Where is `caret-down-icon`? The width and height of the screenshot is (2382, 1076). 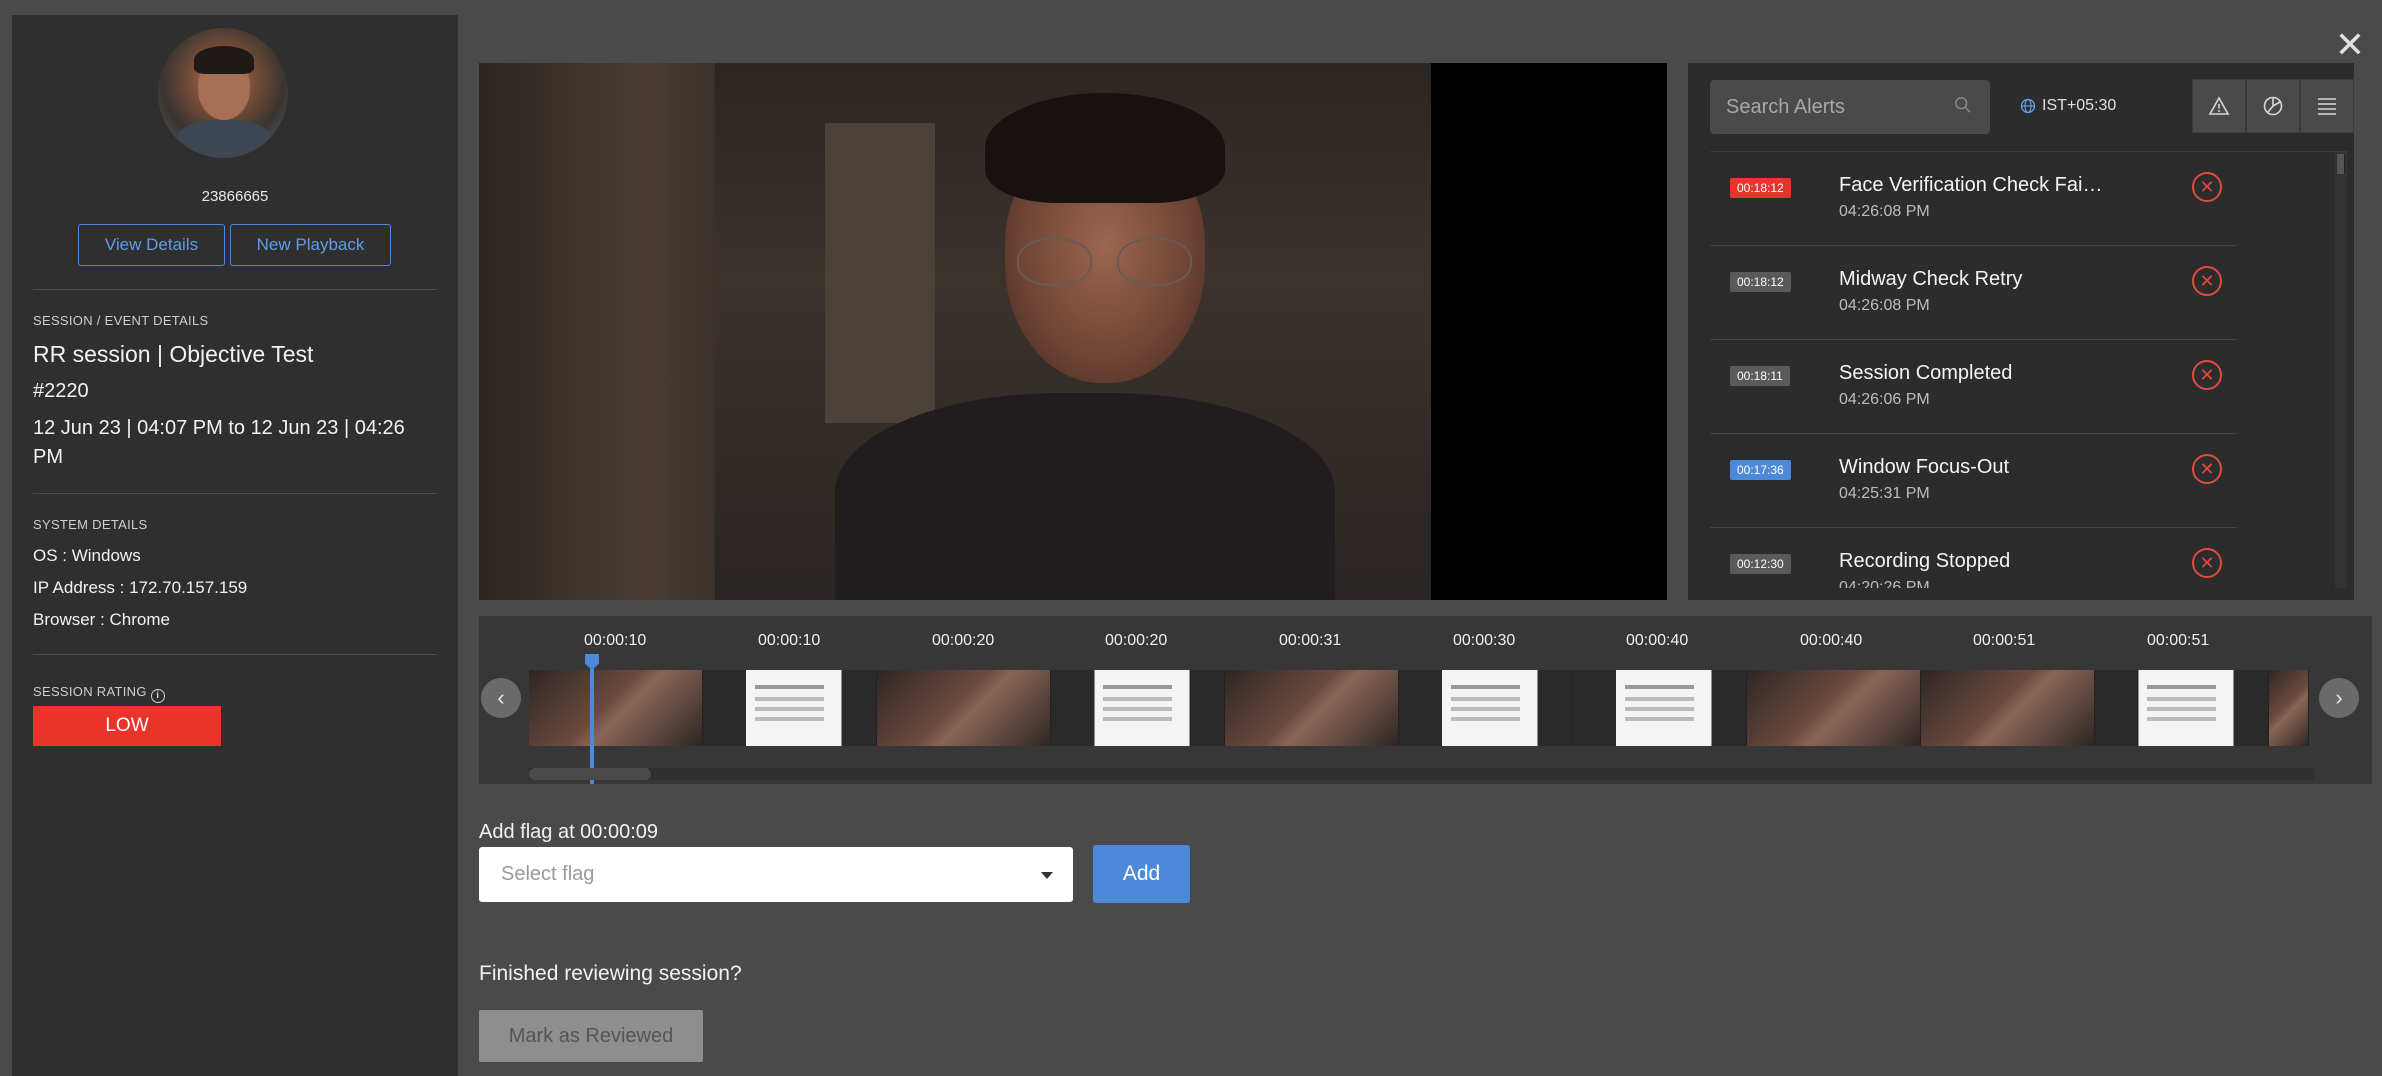 caret-down-icon is located at coordinates (1047, 875).